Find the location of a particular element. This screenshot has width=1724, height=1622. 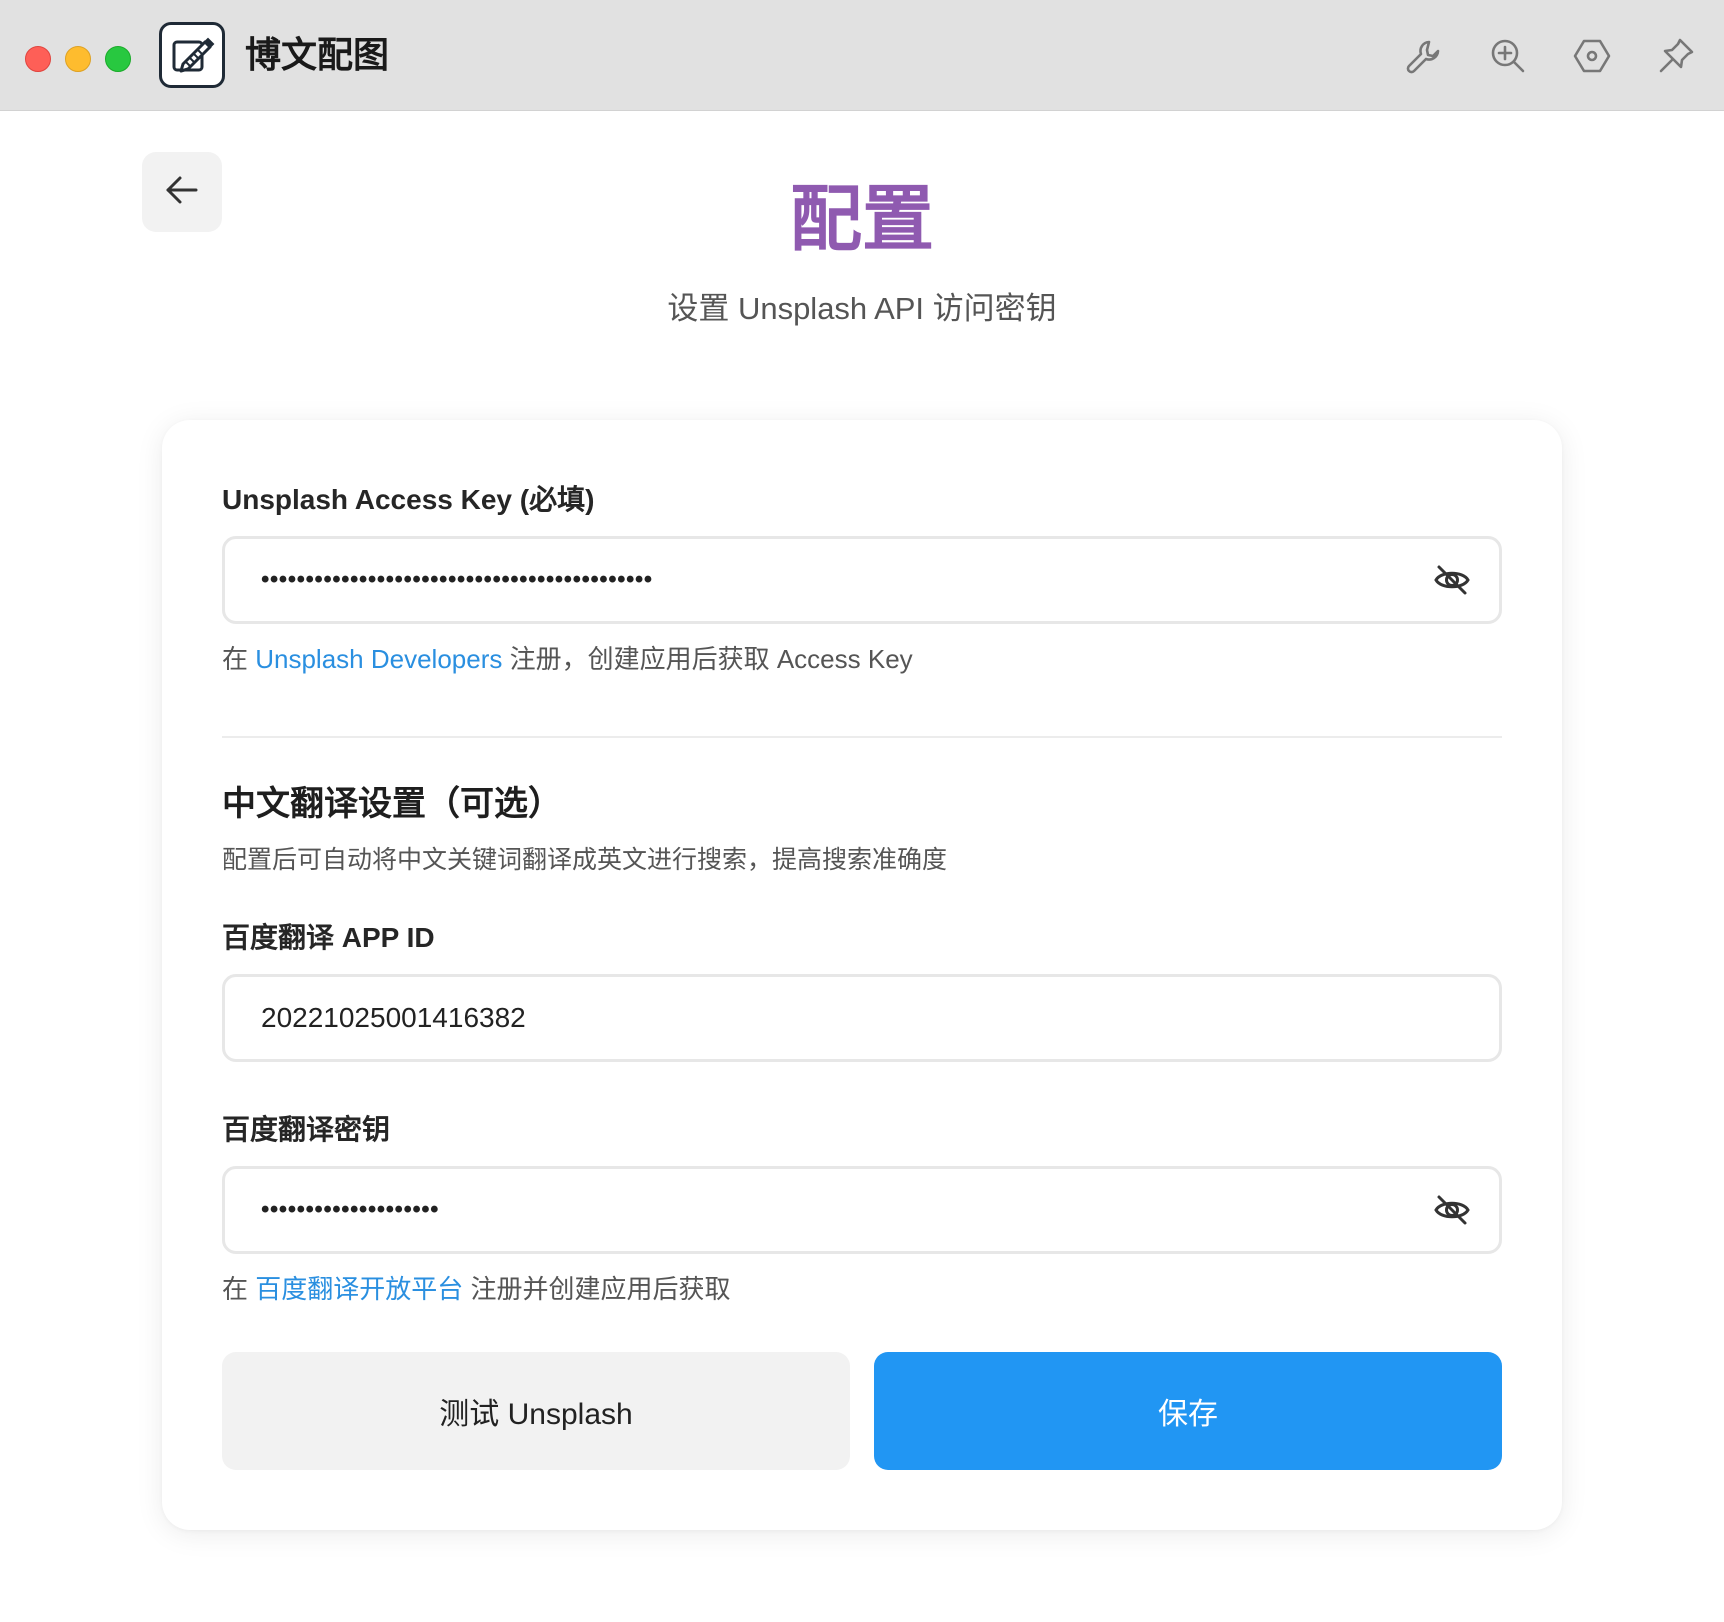

baidu-platform-link: 百度翻译开放平台 is located at coordinates (359, 1289).